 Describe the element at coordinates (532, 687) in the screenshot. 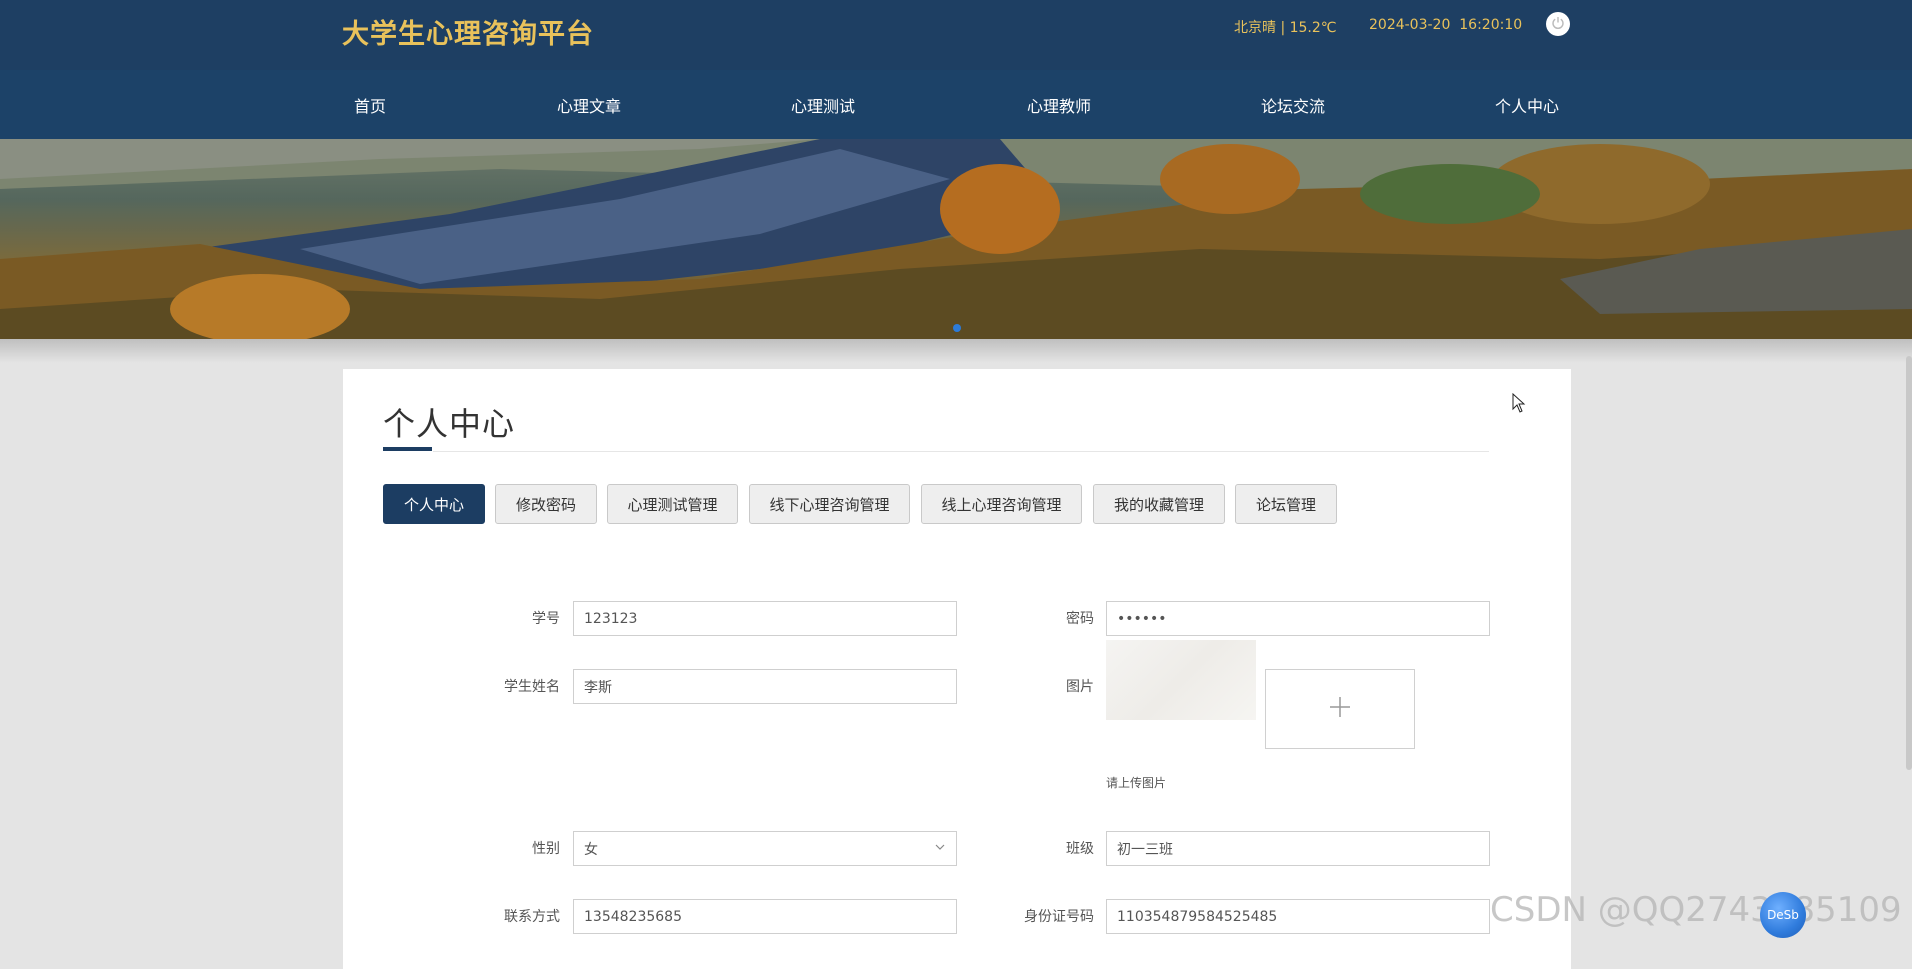

I see `name-label: 学生姓名` at that location.